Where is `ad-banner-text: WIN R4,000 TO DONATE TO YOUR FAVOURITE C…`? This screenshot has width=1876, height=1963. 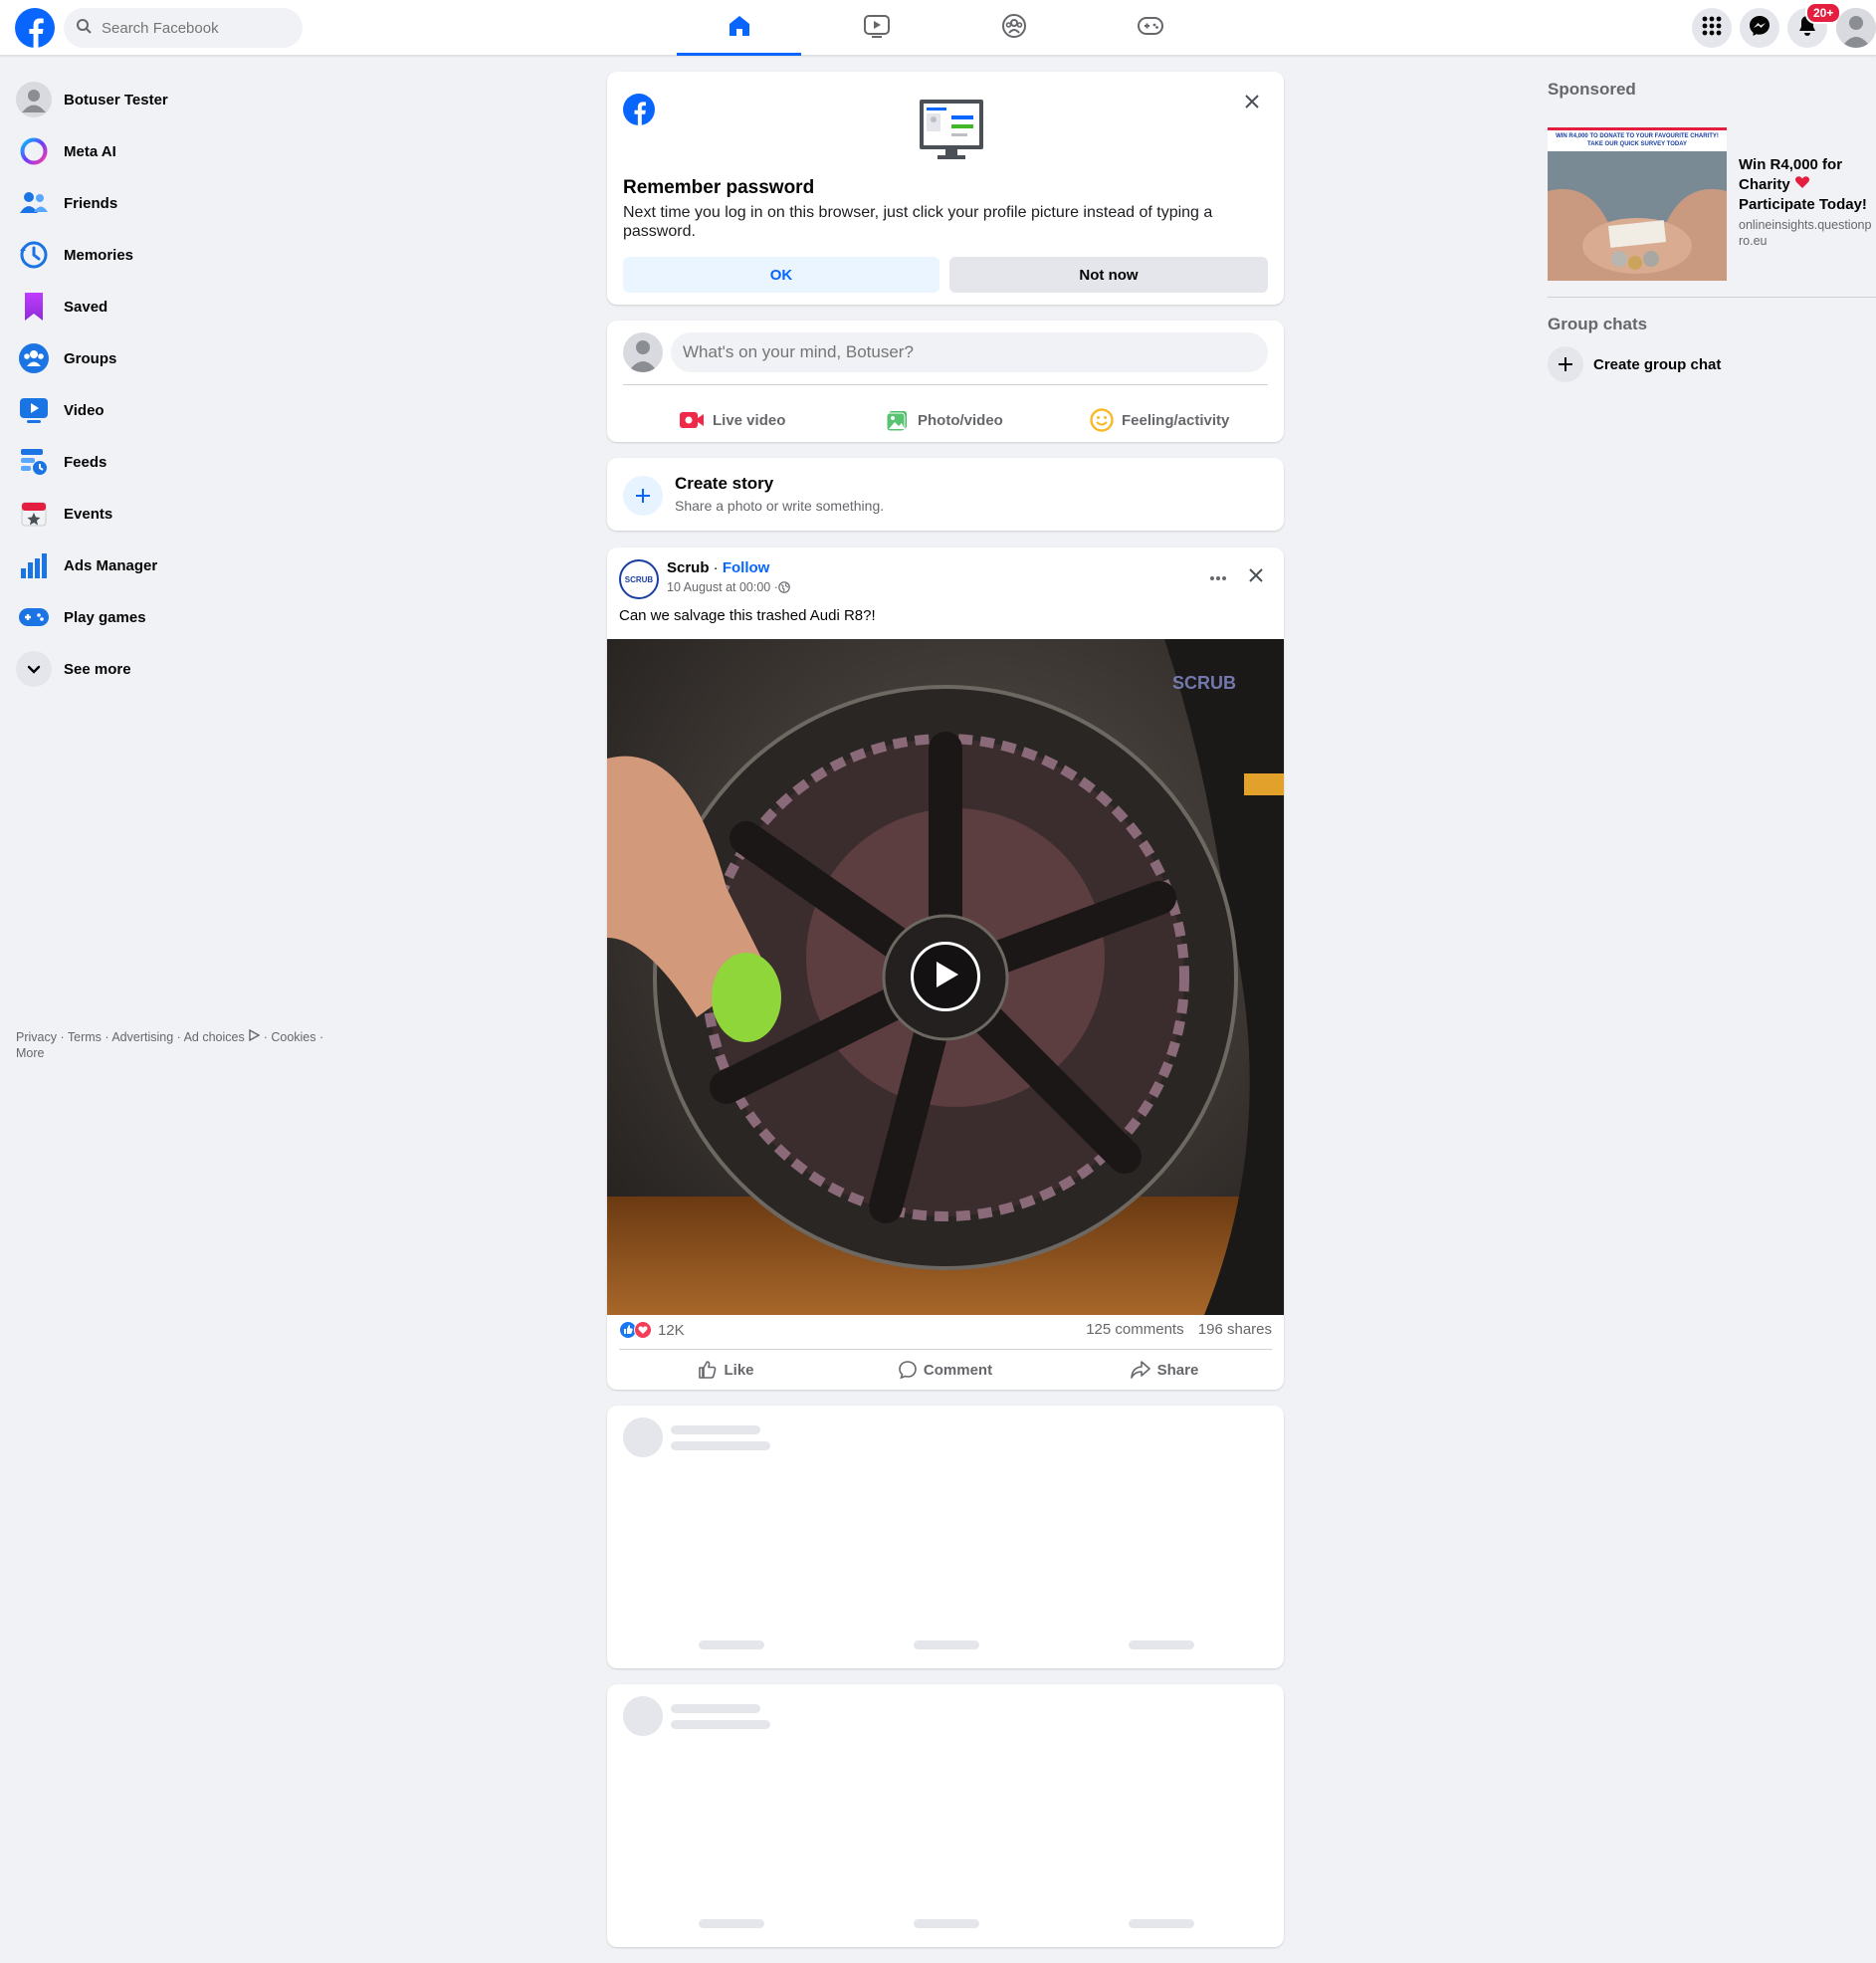
ad-banner-text: WIN R4,000 TO DONATE TO YOUR FAVOURITE C… is located at coordinates (1637, 139).